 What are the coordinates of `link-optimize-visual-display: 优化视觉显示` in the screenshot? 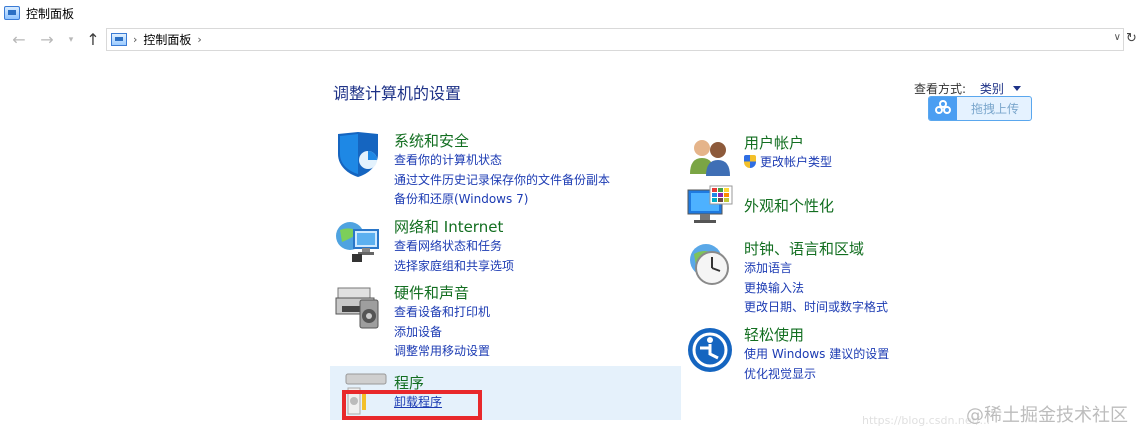 It's located at (816, 375).